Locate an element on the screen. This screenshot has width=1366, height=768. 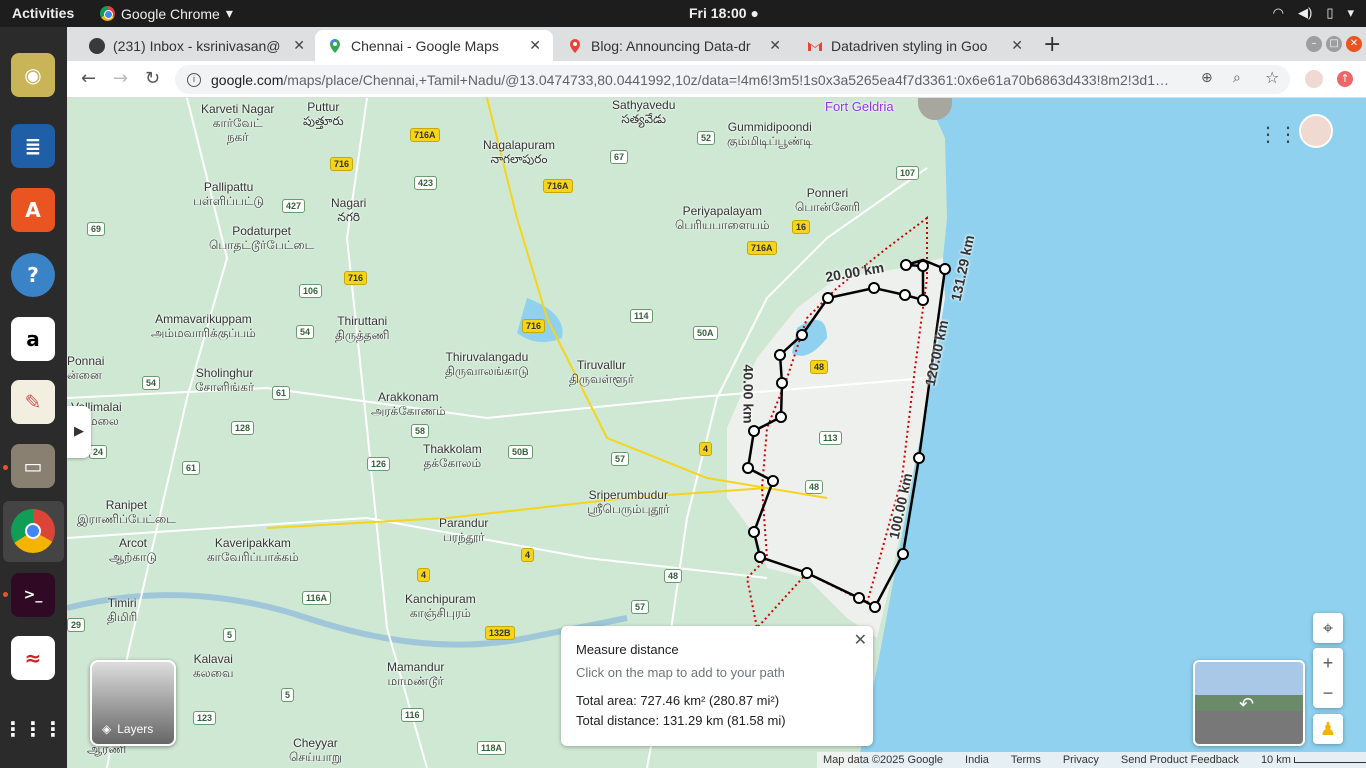
poi-label: Fort Geldria is located at coordinates (859, 107).